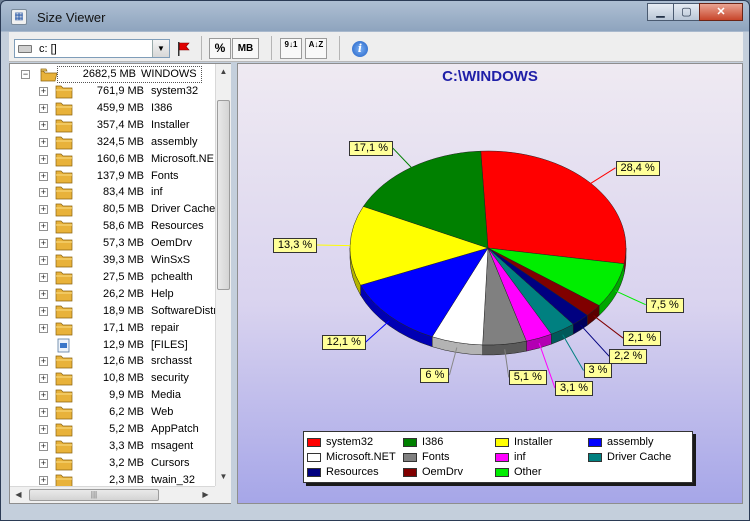  Describe the element at coordinates (112, 328) in the screenshot. I see `tree-row: +17,1 MB repair` at that location.